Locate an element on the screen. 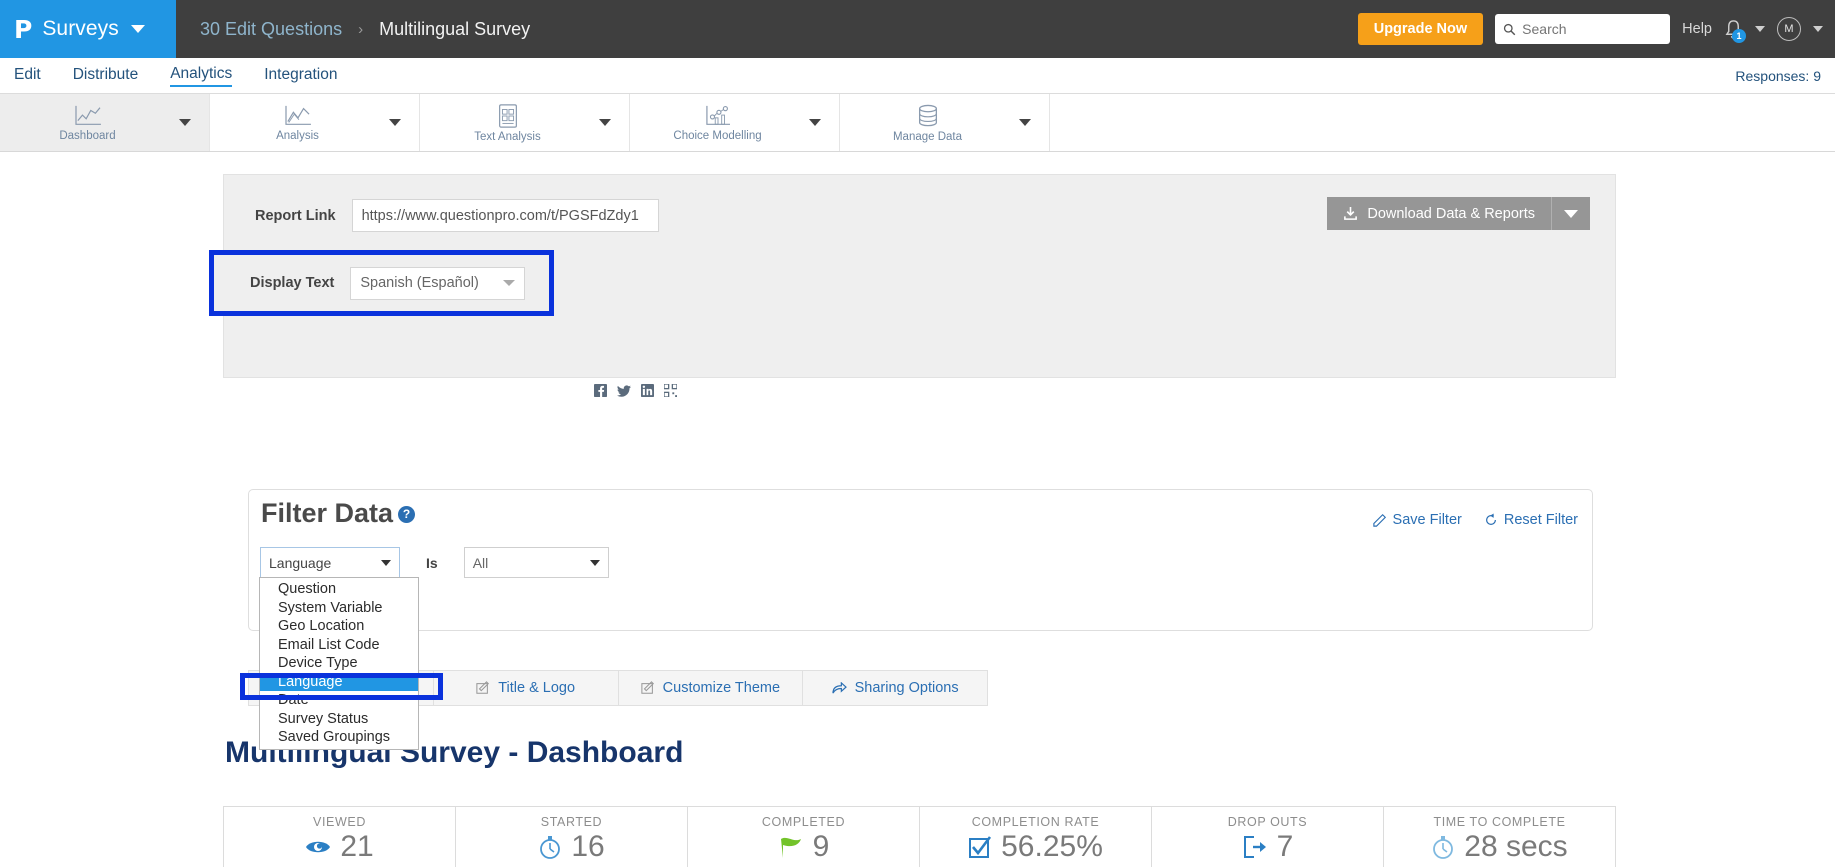 The width and height of the screenshot is (1835, 867). filter-condition-row: Language Is All is located at coordinates (429, 562).